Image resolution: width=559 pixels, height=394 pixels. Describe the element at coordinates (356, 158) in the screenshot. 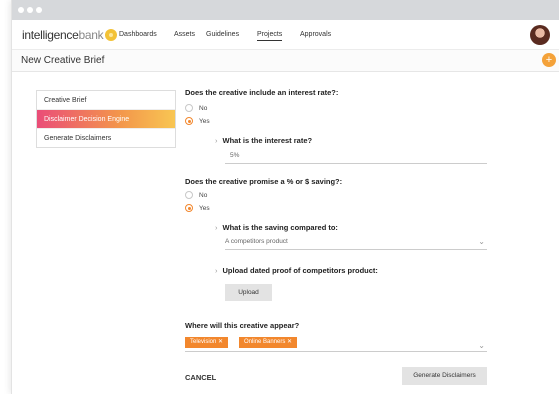

I see `interest-rate-input: 5%` at that location.